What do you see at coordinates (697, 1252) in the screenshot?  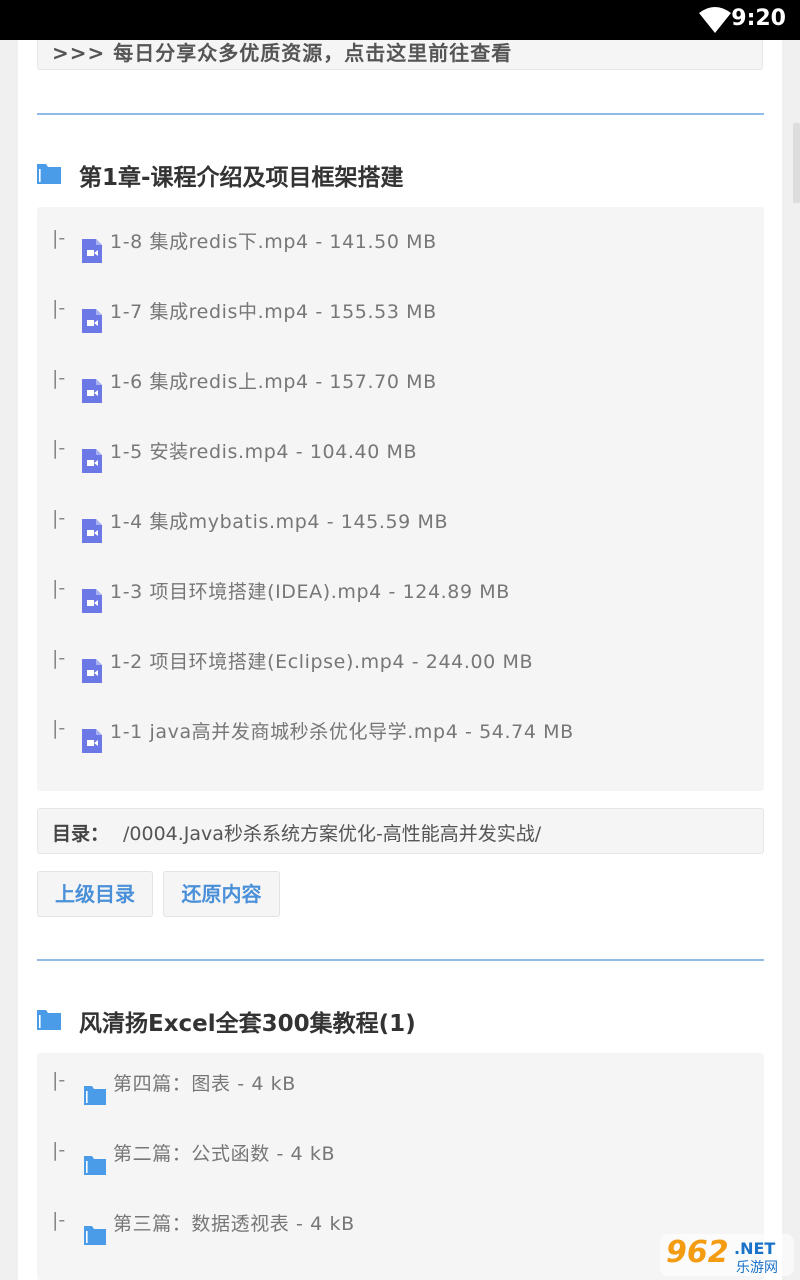 I see `svg-text: 962` at bounding box center [697, 1252].